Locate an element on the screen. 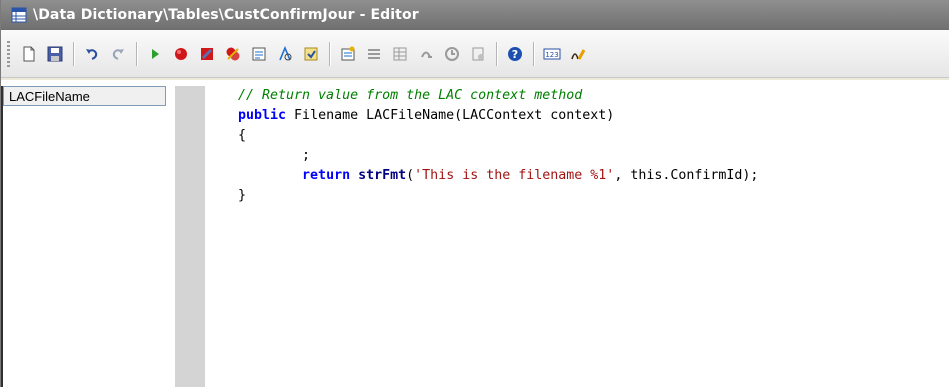 The image size is (949, 387). undo-button is located at coordinates (92, 54).